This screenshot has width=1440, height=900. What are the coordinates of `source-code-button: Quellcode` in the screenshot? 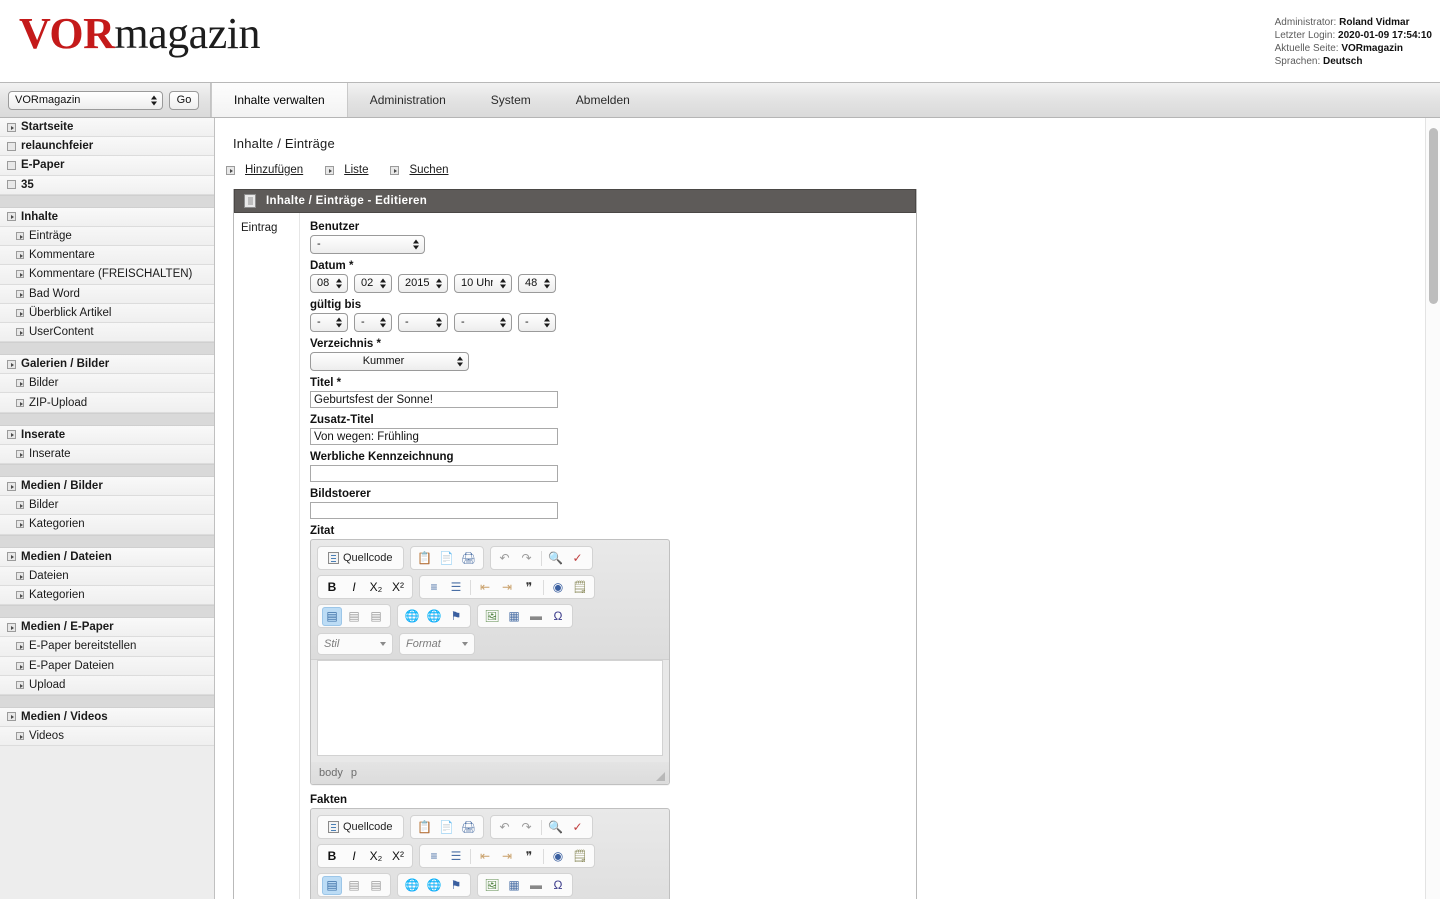 It's located at (360, 558).